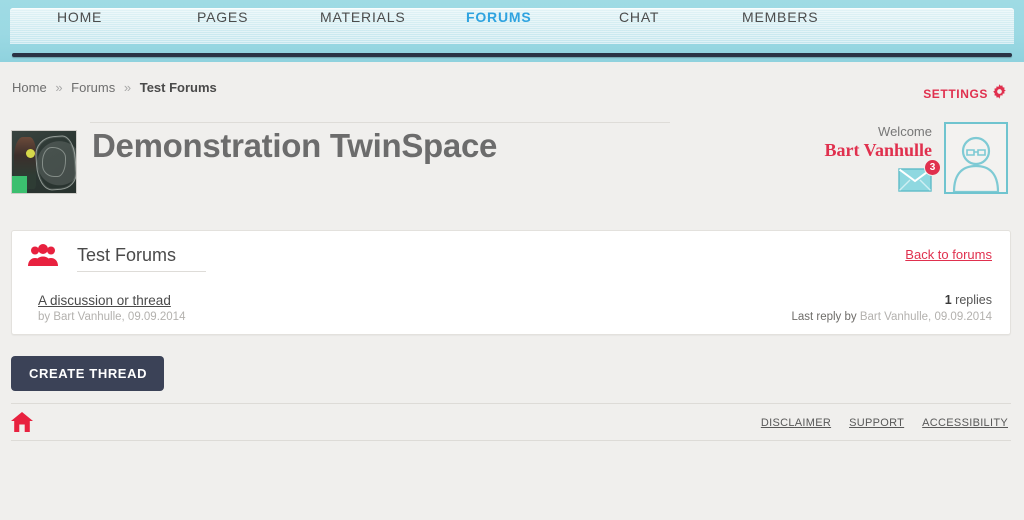 The image size is (1024, 520). What do you see at coordinates (222, 17) in the screenshot?
I see `nav-item-pages: PAGES` at bounding box center [222, 17].